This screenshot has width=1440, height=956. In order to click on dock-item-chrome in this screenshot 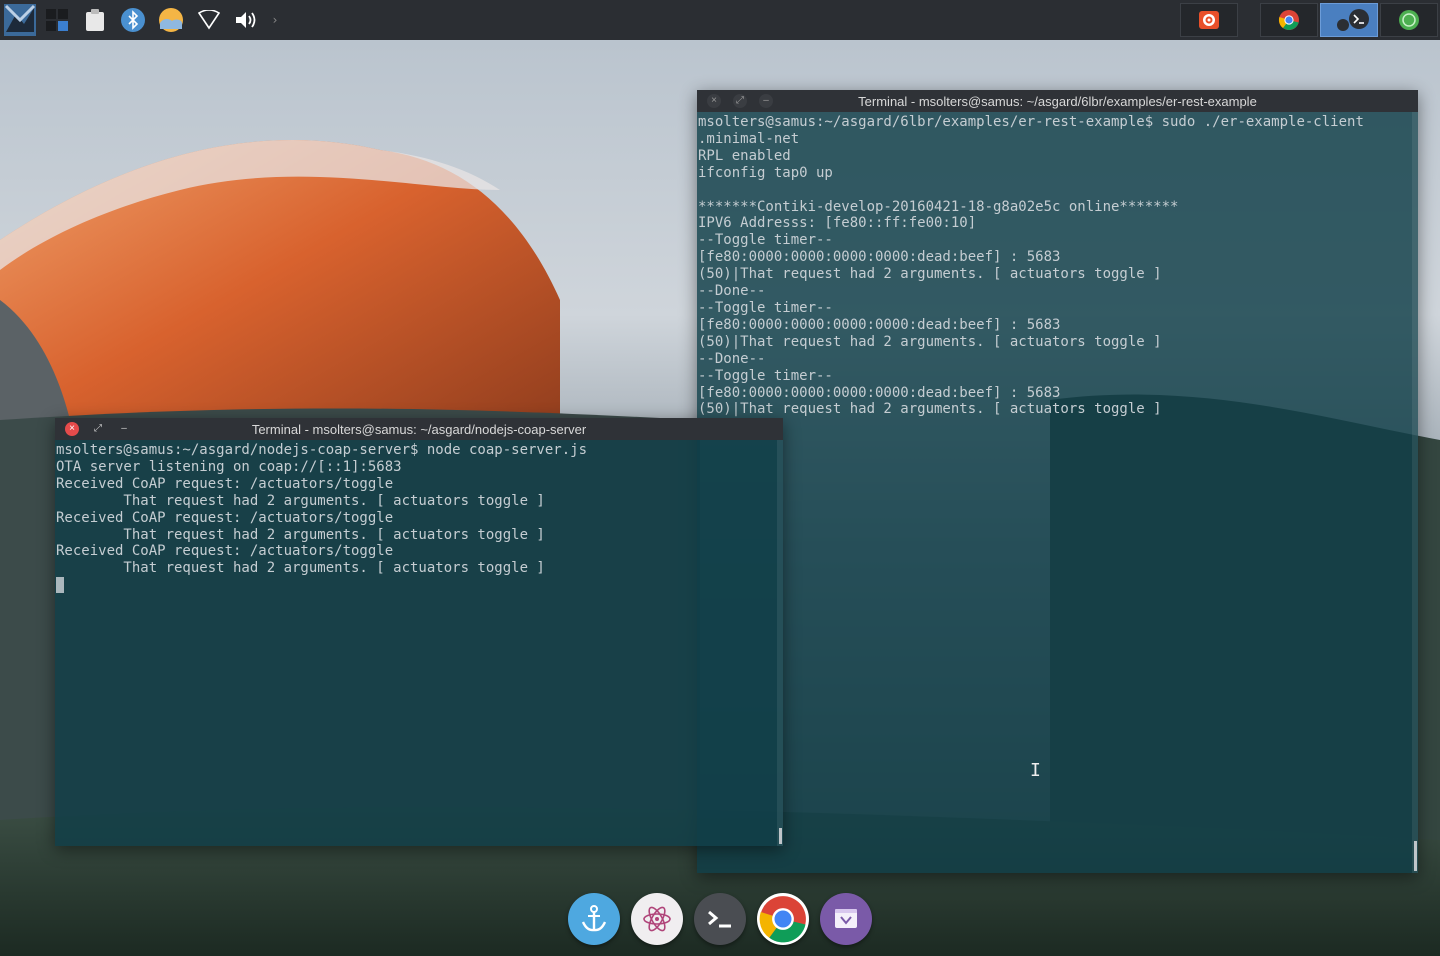, I will do `click(783, 919)`.